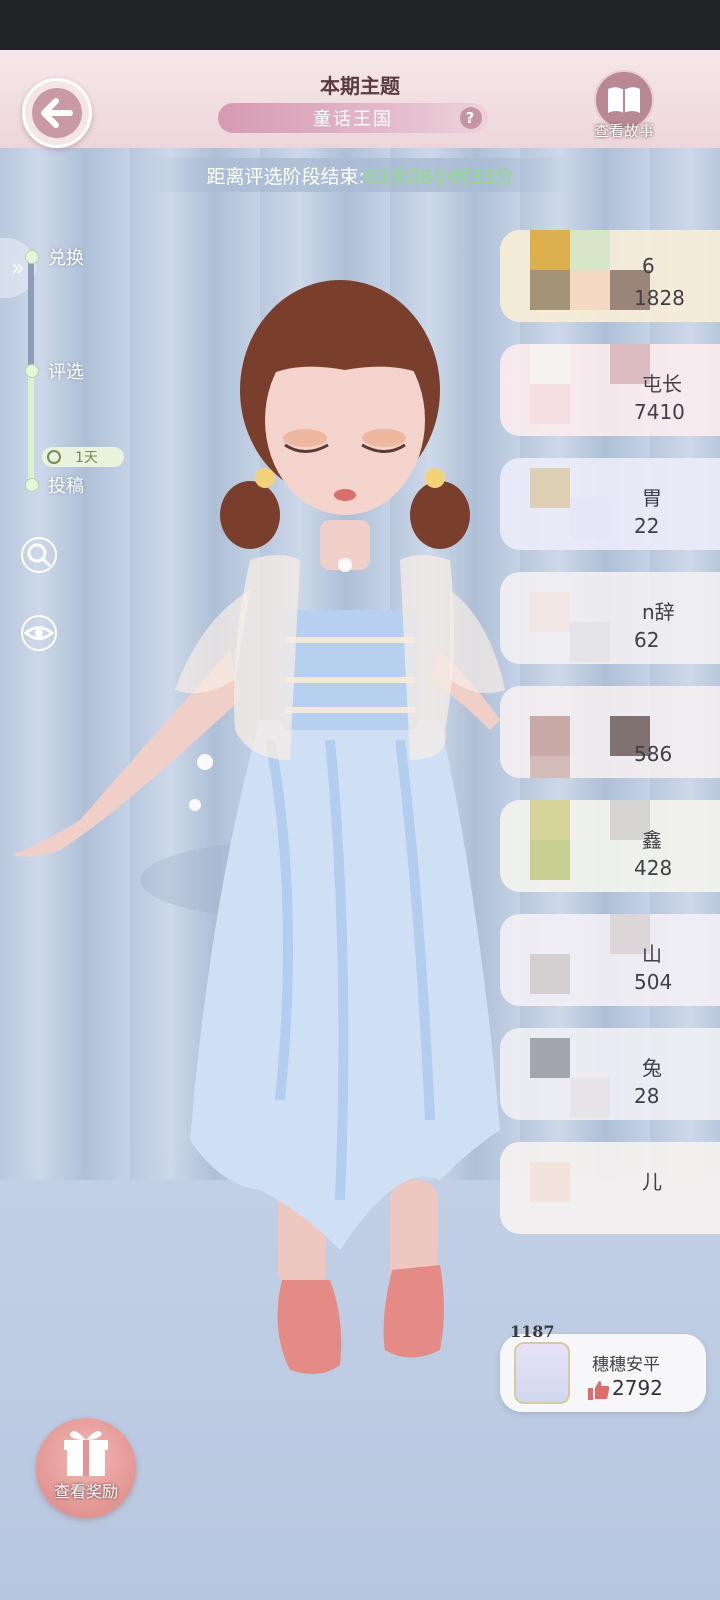 The height and width of the screenshot is (1600, 720). I want to click on pixelated-avatar, so click(550, 250).